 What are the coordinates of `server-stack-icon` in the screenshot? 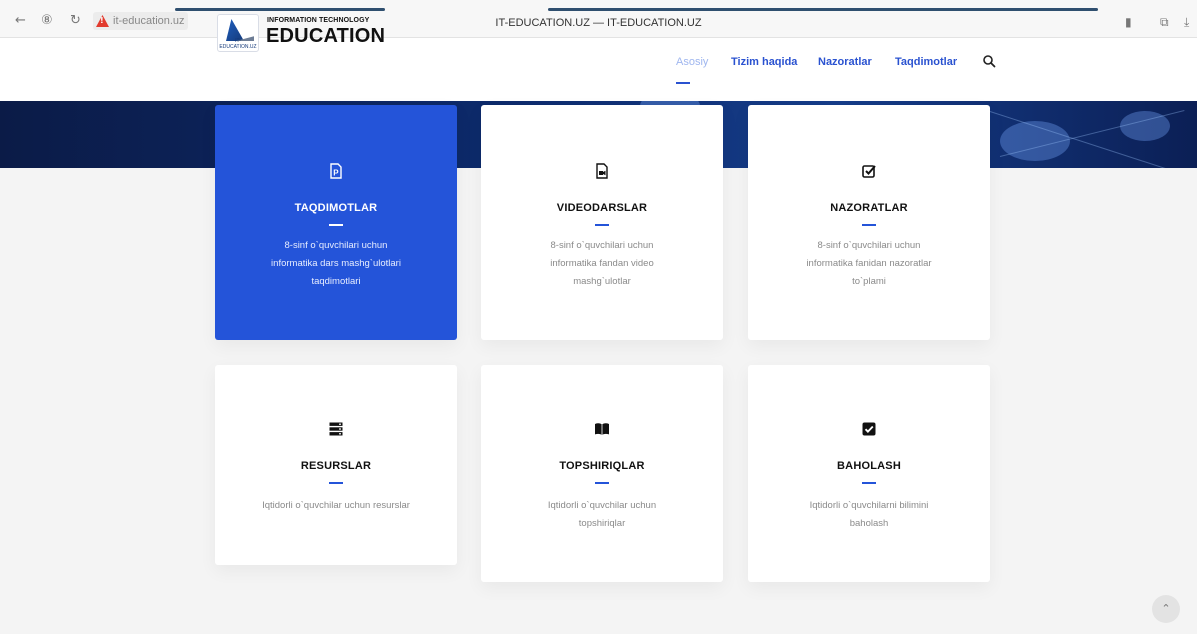 It's located at (336, 429).